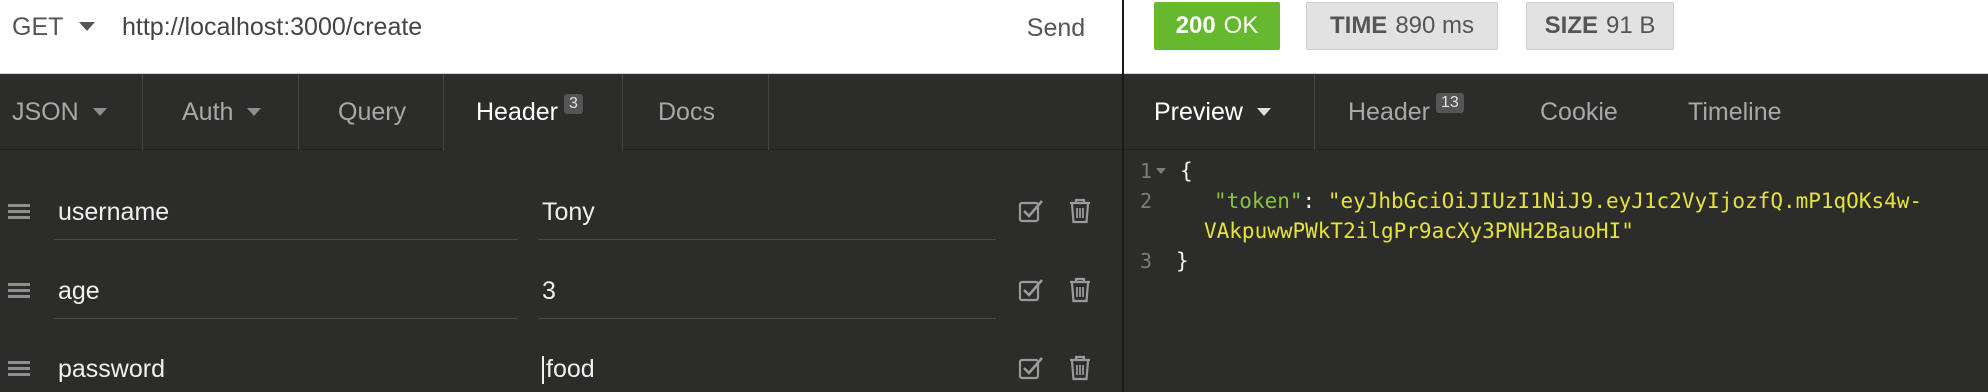  What do you see at coordinates (1600, 26) in the screenshot?
I see `size-badge: SIZE 91 B` at bounding box center [1600, 26].